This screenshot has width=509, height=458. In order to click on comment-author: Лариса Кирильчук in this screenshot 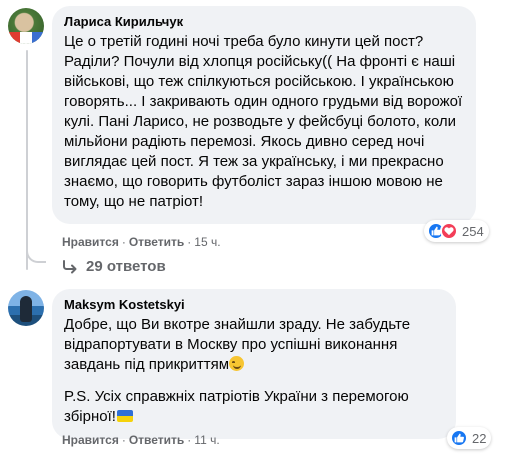, I will do `click(264, 22)`.